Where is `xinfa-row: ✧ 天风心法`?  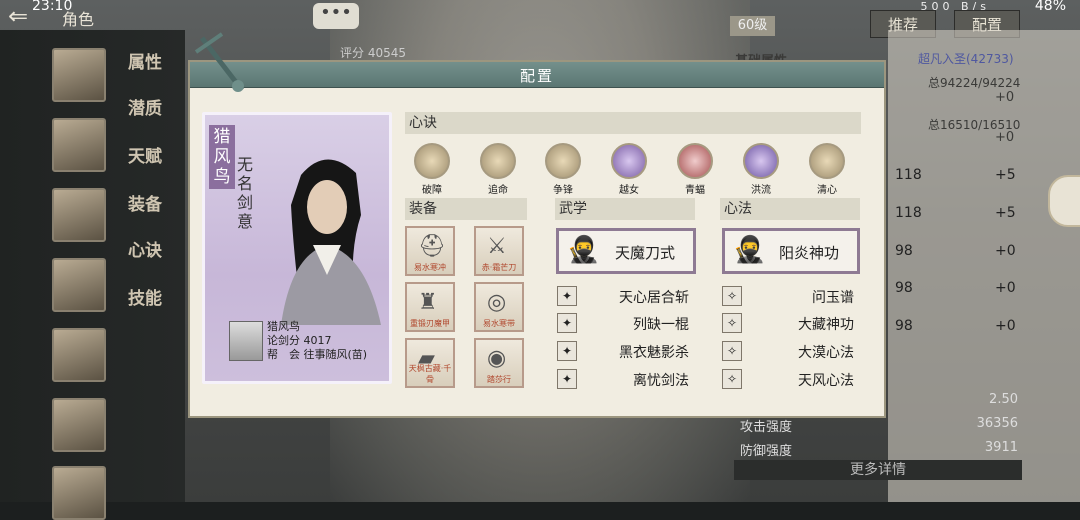 xinfa-row: ✧ 天风心法 is located at coordinates (792, 379).